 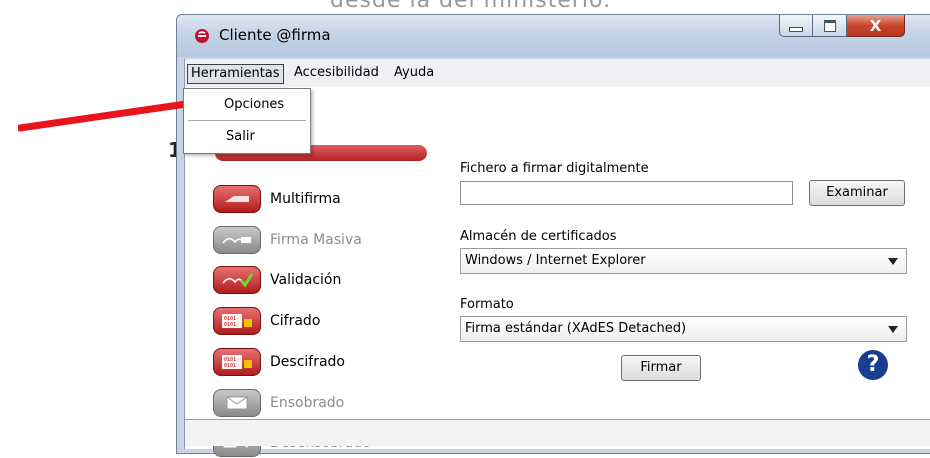 What do you see at coordinates (307, 403) in the screenshot?
I see `sidebar-item-label: Ensobrado` at bounding box center [307, 403].